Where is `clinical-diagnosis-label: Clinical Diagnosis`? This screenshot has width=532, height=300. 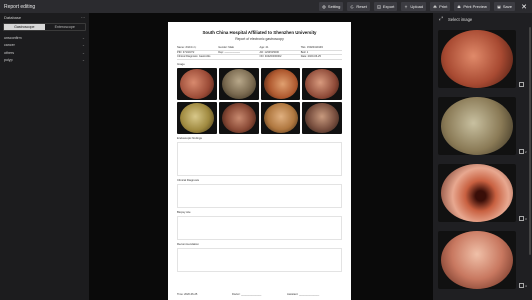
clinical-diagnosis-label: Clinical Diagnosis is located at coordinates (188, 179).